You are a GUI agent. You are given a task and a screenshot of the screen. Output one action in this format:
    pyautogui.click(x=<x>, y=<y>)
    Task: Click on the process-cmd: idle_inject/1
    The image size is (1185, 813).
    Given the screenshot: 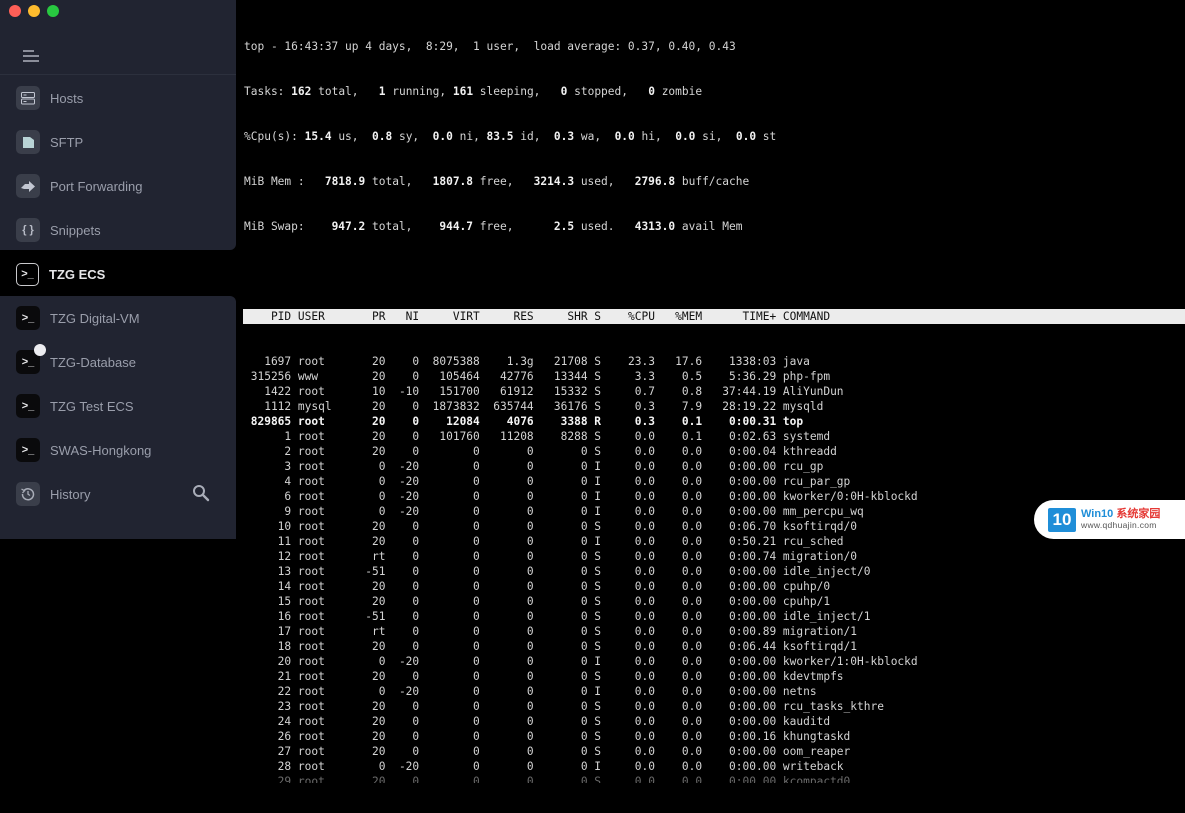 What is the action you would take?
    pyautogui.click(x=823, y=616)
    